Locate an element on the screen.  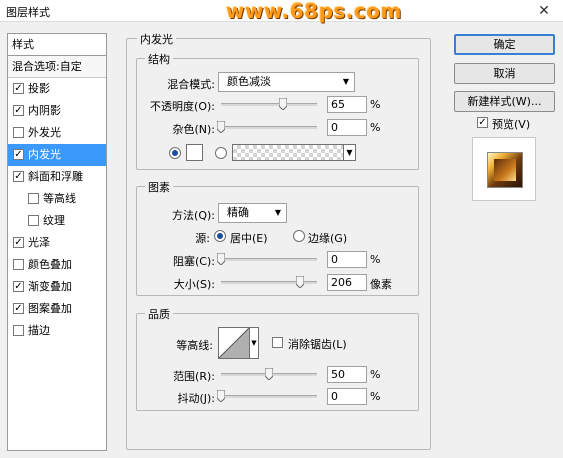
noise-input: 0 is located at coordinates (347, 127).